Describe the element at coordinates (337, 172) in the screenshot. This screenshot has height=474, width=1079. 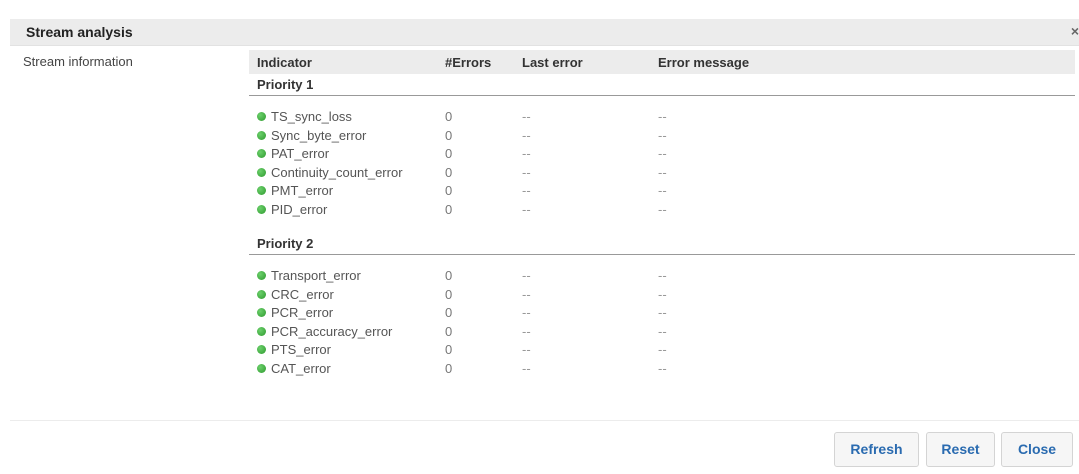
I see `indicator-name: Continuity_count_error` at that location.